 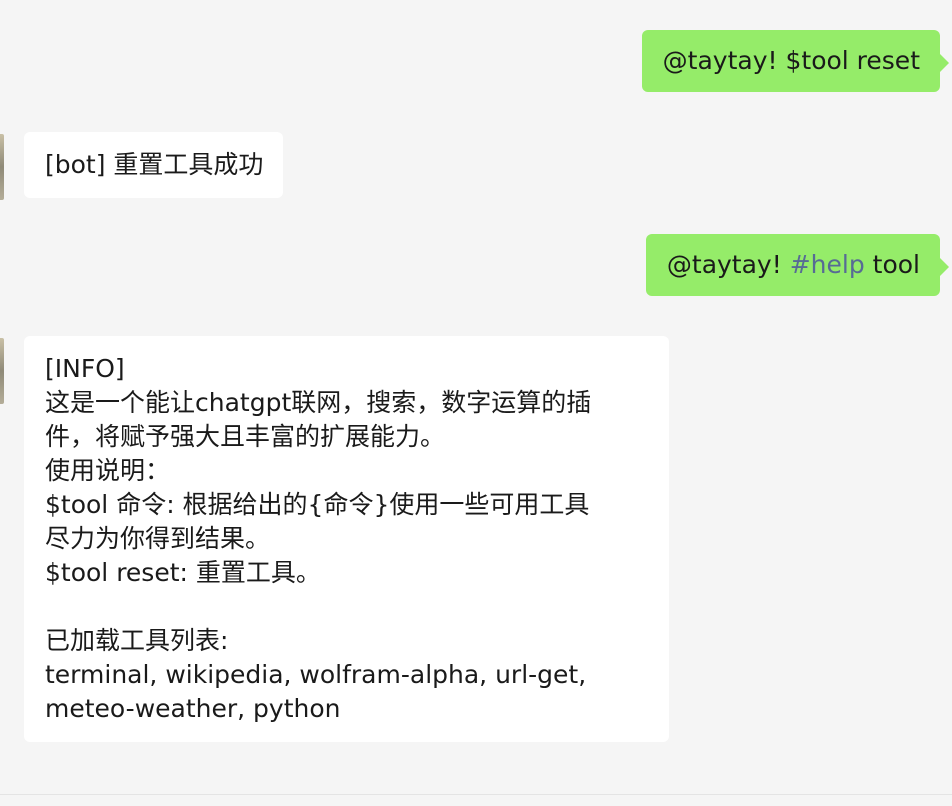 What do you see at coordinates (245, 436) in the screenshot?
I see `info-line: 件，将赋予强大且丰富的扩展能力。` at bounding box center [245, 436].